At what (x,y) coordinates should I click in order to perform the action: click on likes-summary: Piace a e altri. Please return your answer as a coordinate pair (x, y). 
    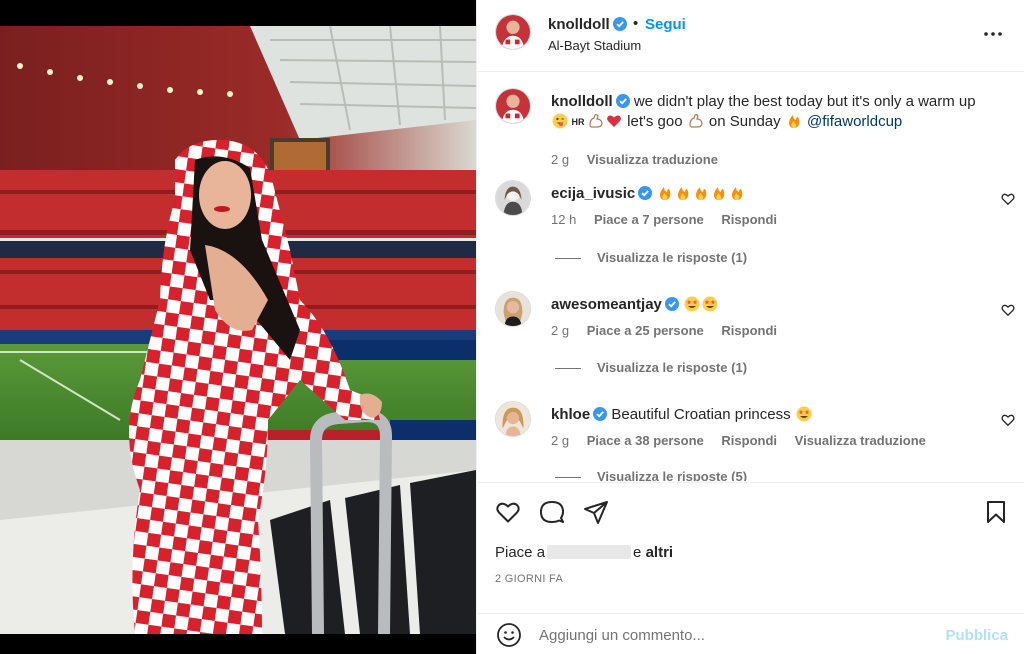
    Looking at the image, I should click on (584, 552).